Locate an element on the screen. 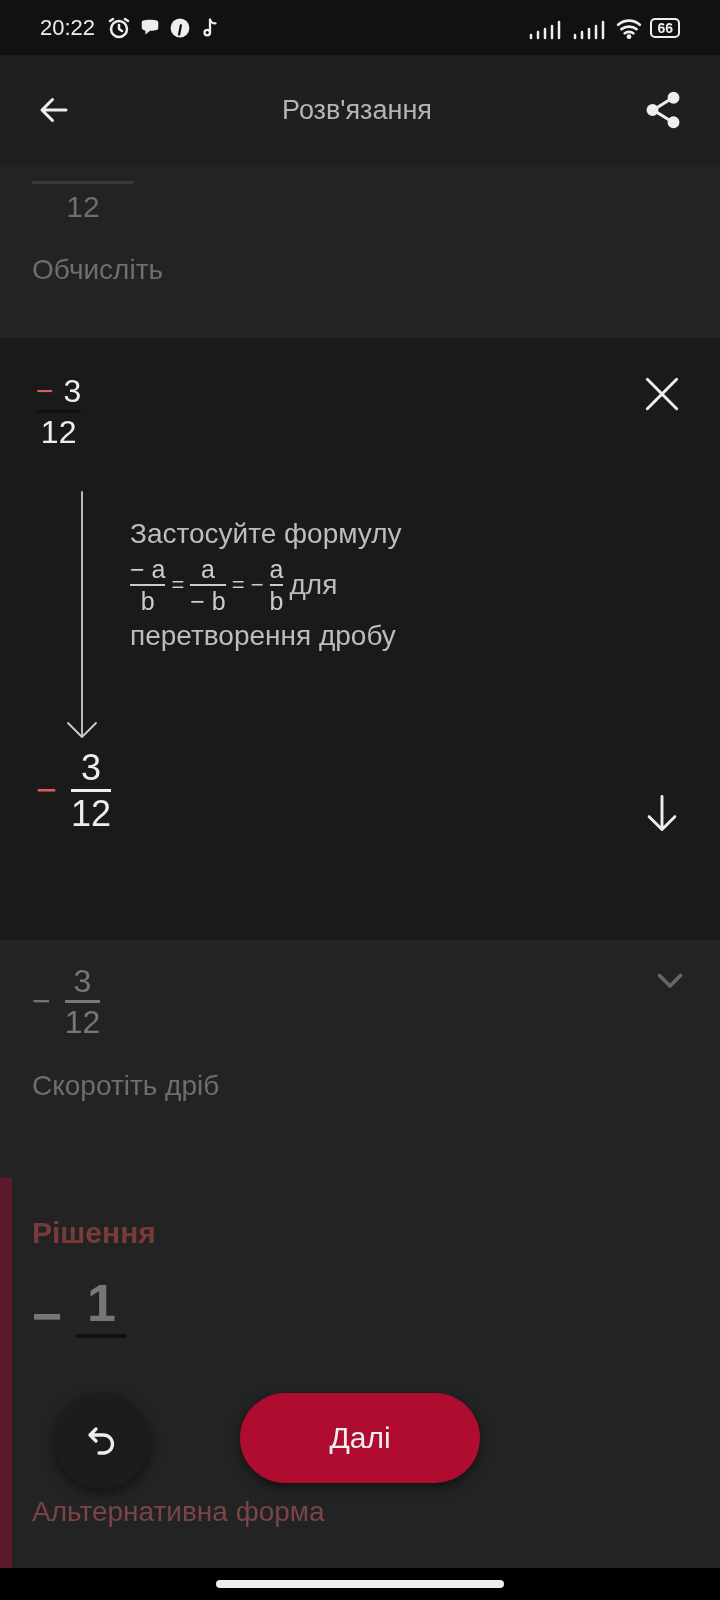 This screenshot has width=720, height=1600. alternative-form-label: Альтернативна форма is located at coordinates (178, 1512).